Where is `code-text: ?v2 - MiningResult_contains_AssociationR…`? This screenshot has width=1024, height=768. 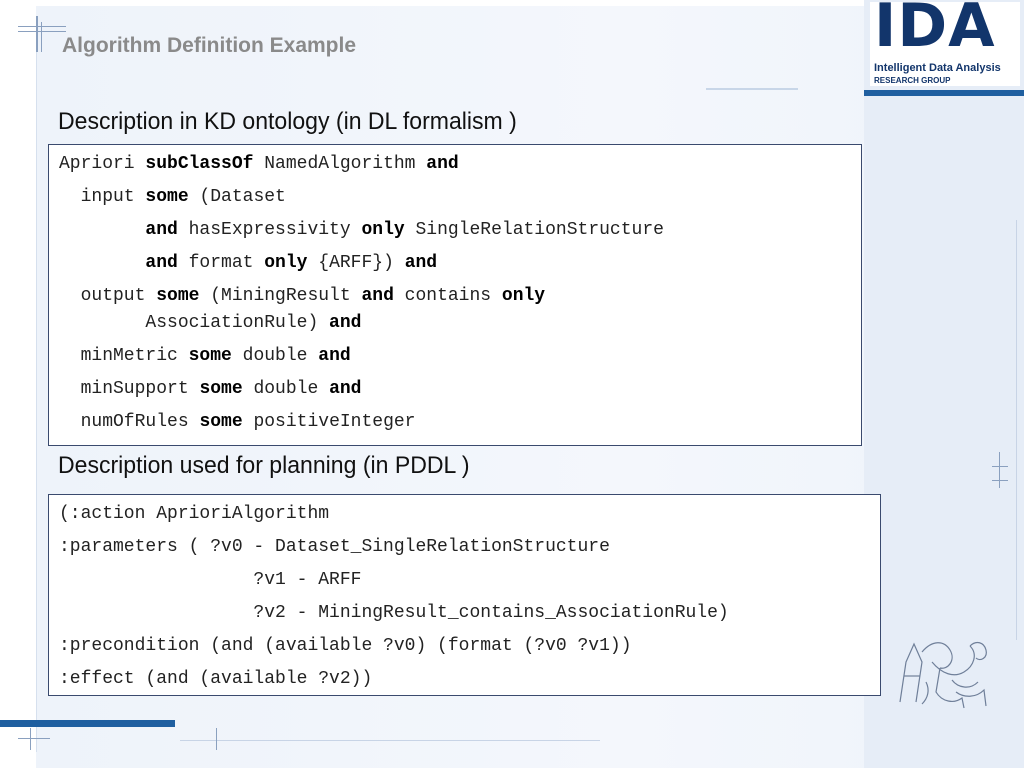
code-text: ?v2 - MiningResult_contains_AssociationR… is located at coordinates (394, 613).